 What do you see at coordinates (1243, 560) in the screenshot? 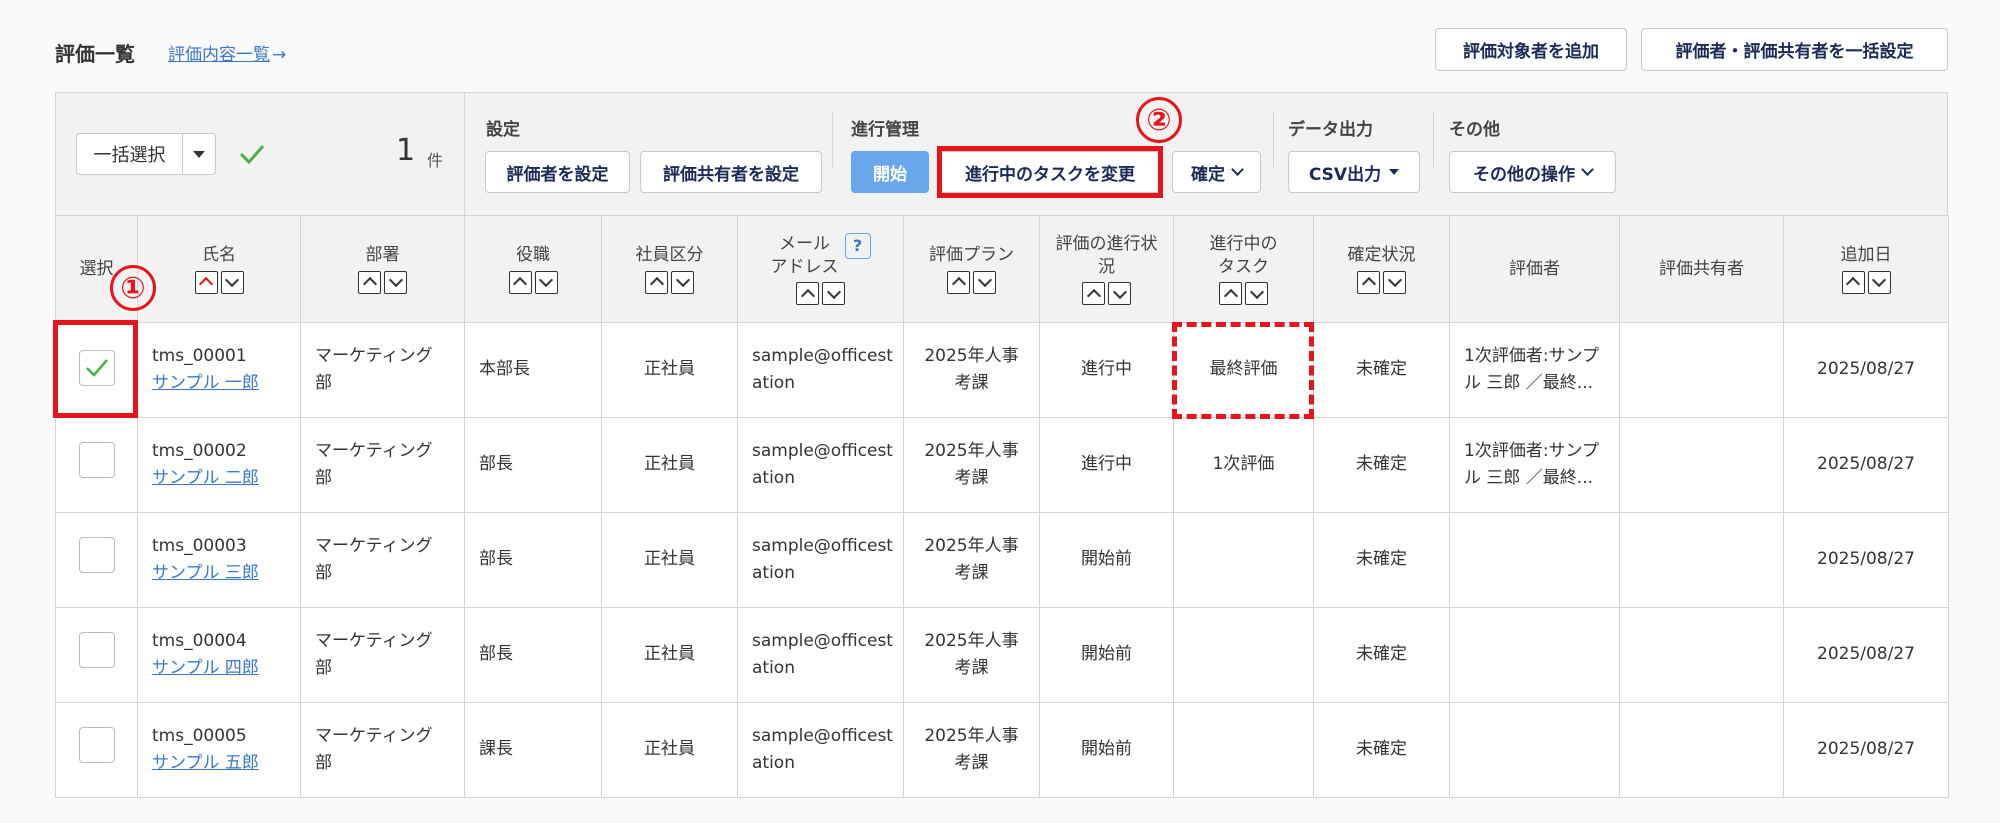
I see `task-cell` at bounding box center [1243, 560].